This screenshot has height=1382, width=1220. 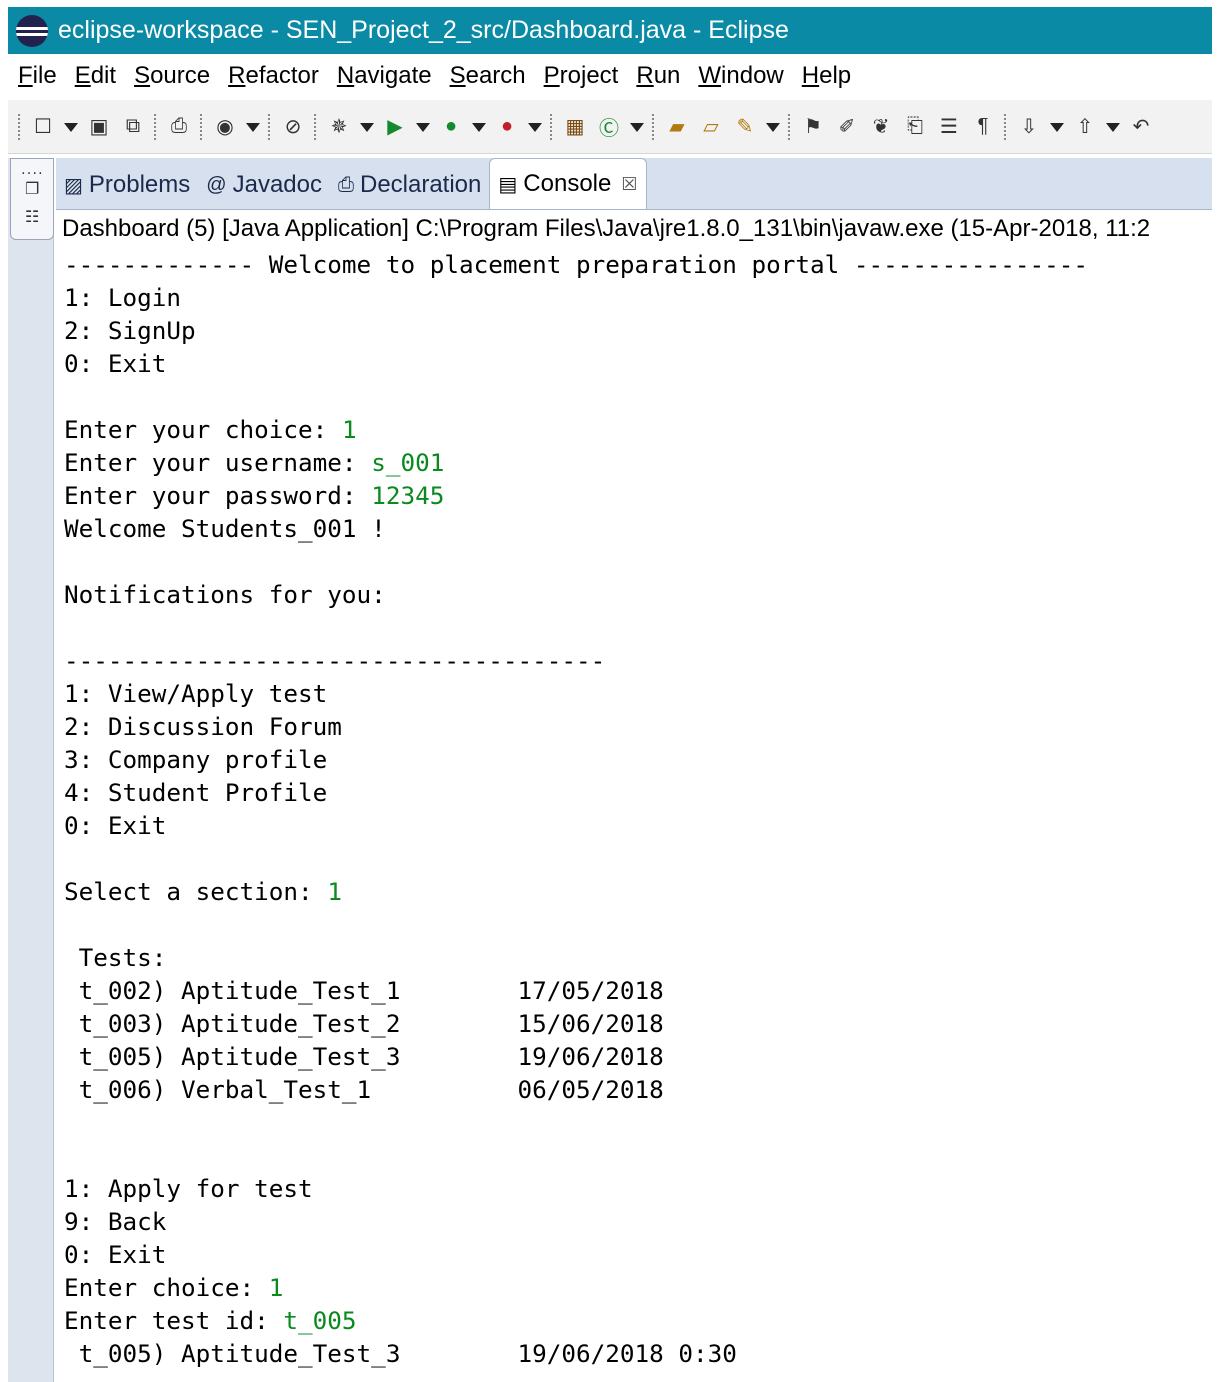 What do you see at coordinates (99, 127) in the screenshot?
I see `save-icon: ▣` at bounding box center [99, 127].